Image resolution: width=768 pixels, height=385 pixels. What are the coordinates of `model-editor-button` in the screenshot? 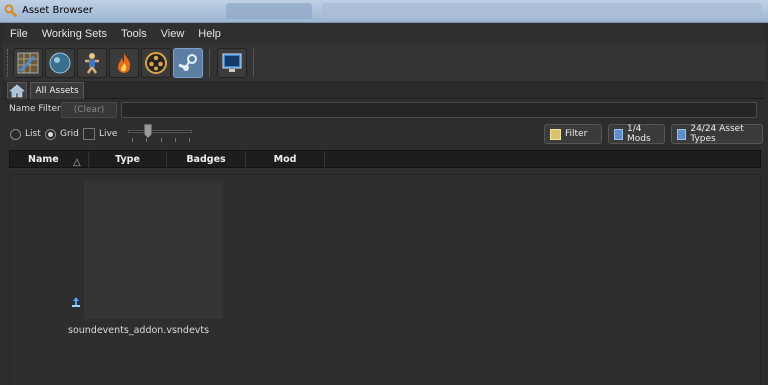 It's located at (92, 63).